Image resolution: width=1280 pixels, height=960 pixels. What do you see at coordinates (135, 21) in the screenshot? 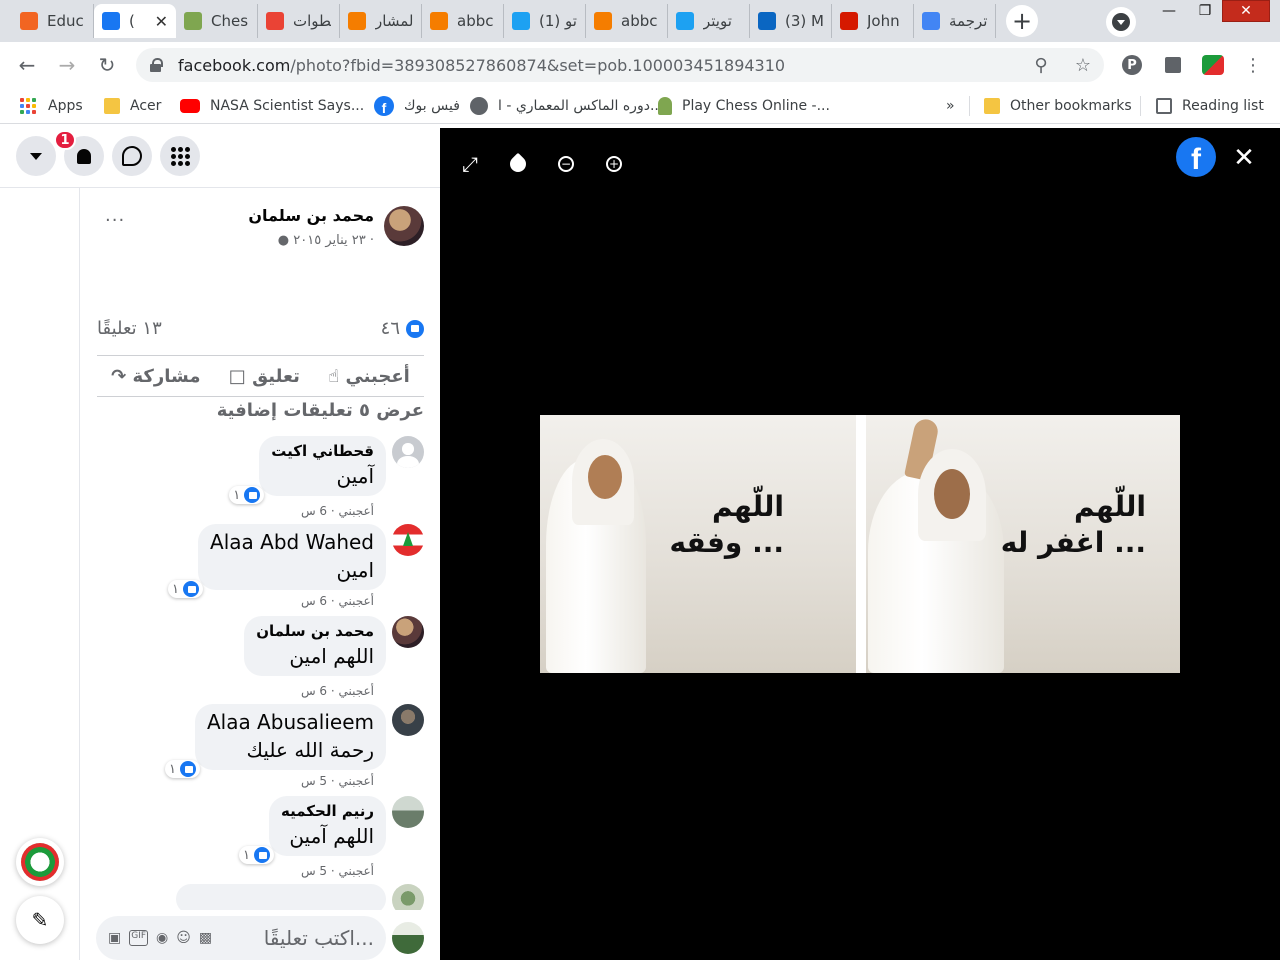
I see `browser-tab: (✕` at bounding box center [135, 21].